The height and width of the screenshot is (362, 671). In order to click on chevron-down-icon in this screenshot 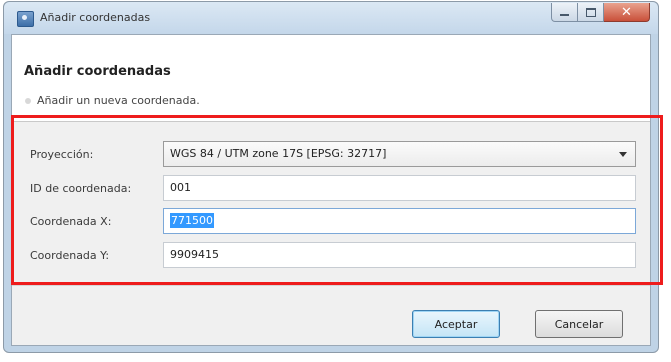, I will do `click(623, 154)`.